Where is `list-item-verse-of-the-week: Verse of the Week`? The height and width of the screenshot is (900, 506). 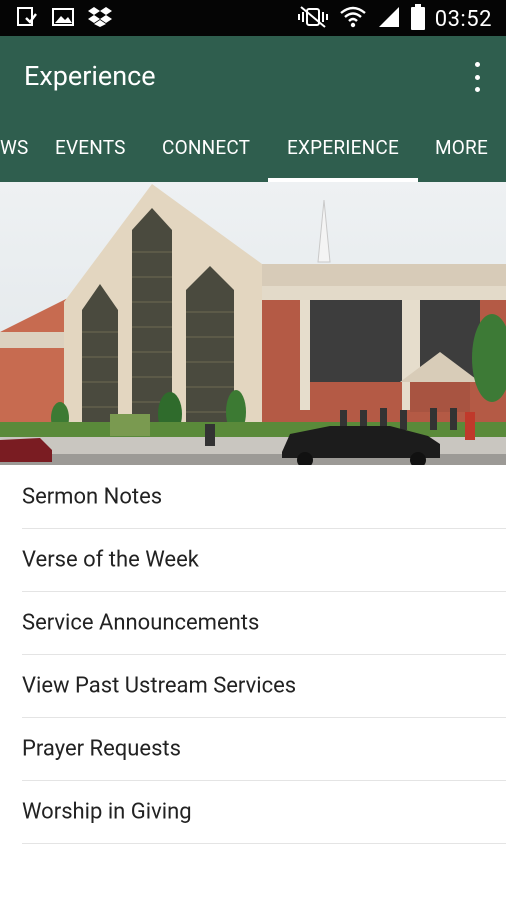 list-item-verse-of-the-week: Verse of the Week is located at coordinates (264, 560).